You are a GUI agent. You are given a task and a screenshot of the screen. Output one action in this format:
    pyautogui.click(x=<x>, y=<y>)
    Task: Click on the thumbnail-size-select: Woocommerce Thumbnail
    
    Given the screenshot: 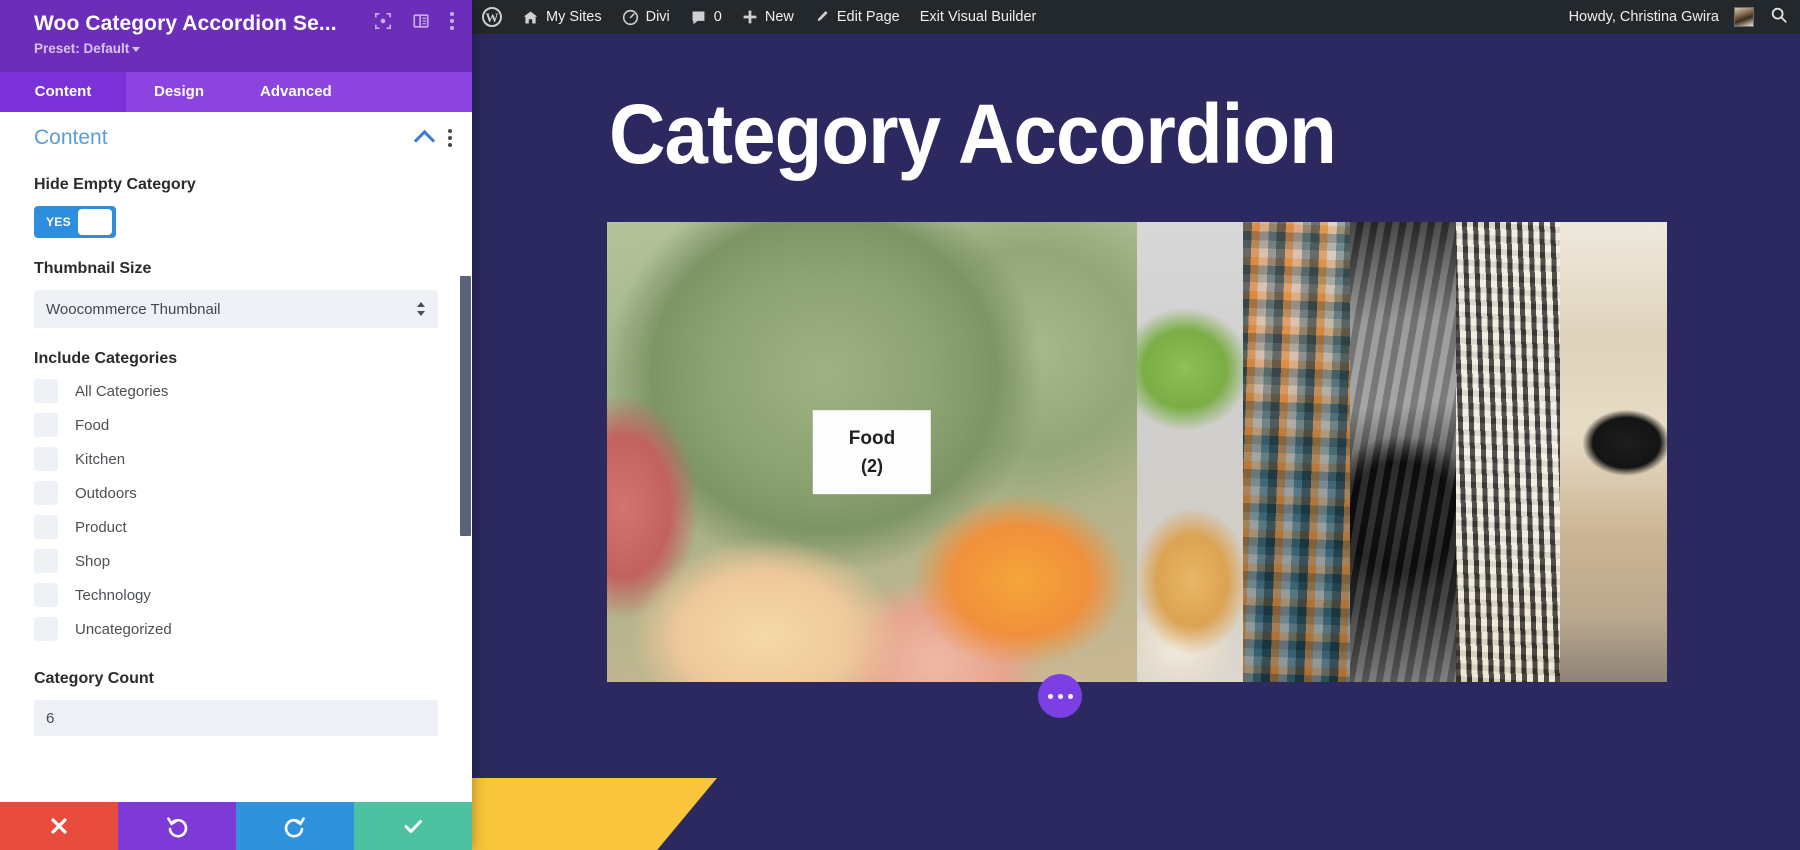 What is the action you would take?
    pyautogui.click(x=236, y=309)
    